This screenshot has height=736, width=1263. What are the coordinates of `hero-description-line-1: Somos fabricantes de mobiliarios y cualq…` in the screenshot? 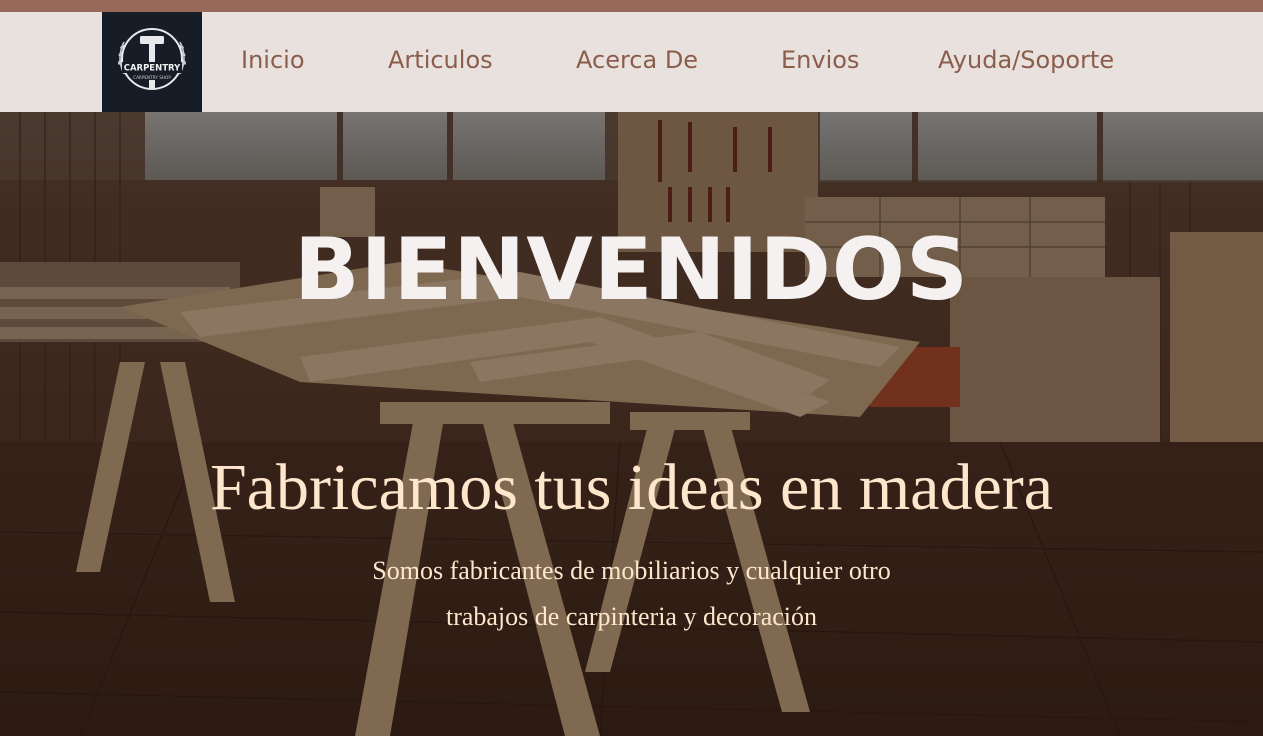 It's located at (631, 570).